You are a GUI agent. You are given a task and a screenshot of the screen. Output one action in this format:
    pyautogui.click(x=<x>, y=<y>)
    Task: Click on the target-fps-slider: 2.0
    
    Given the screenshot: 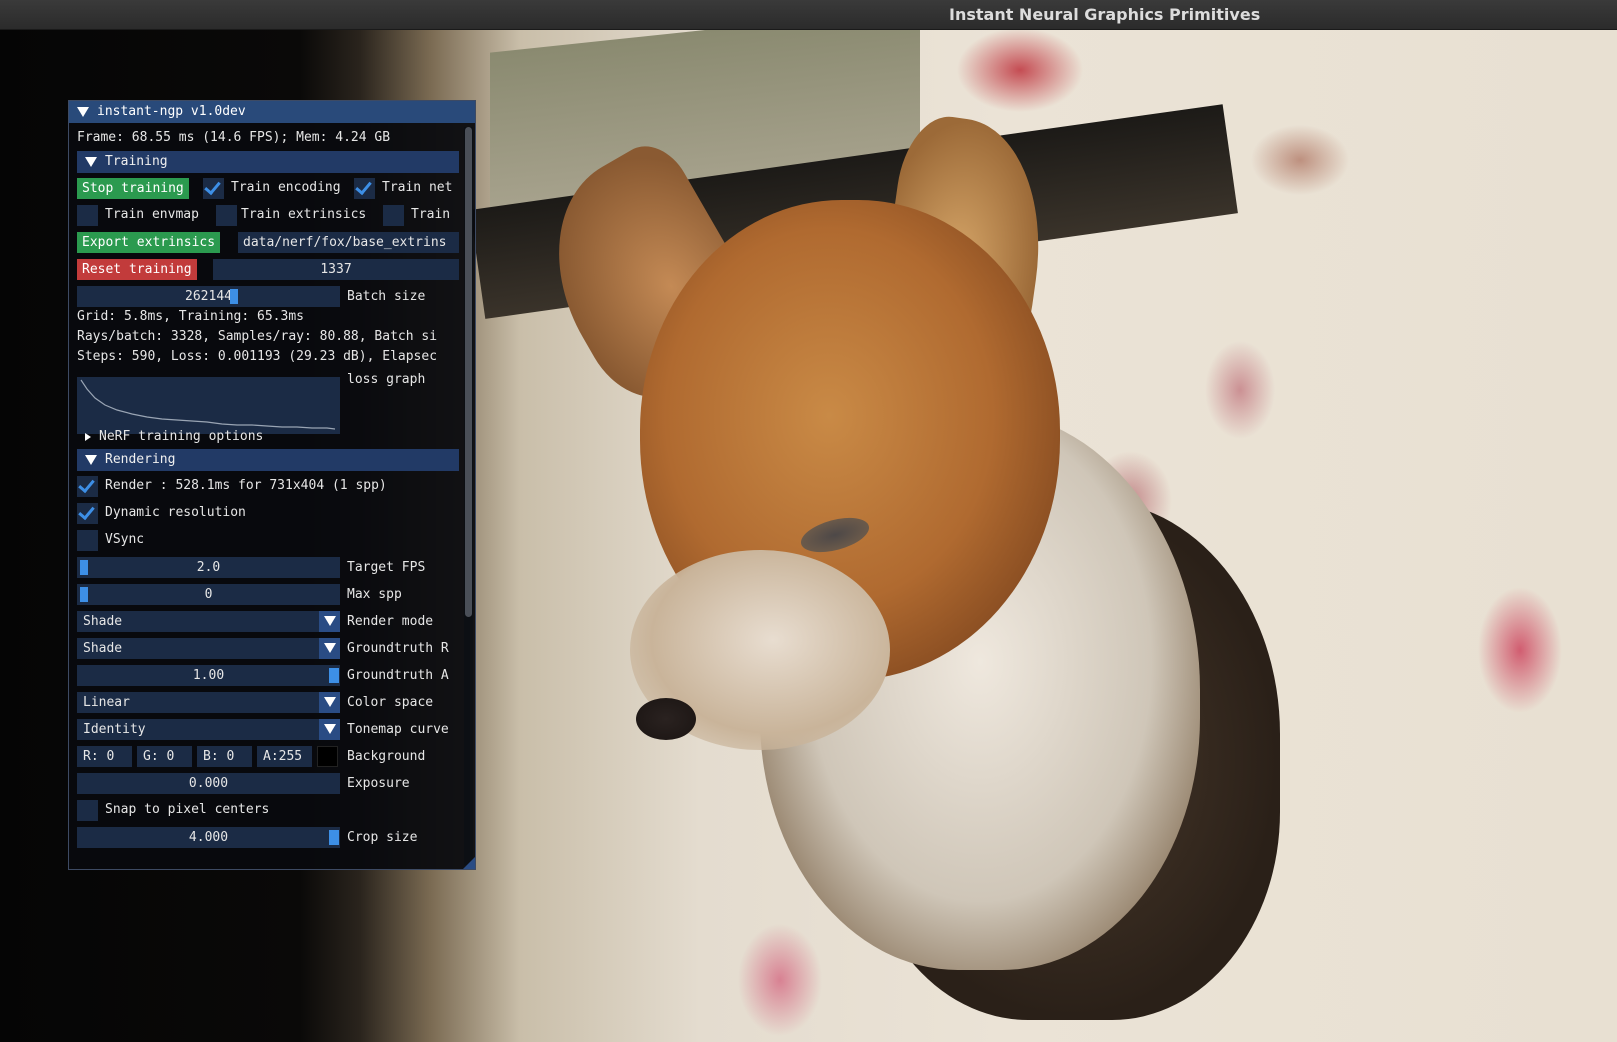 What is the action you would take?
    pyautogui.click(x=208, y=567)
    